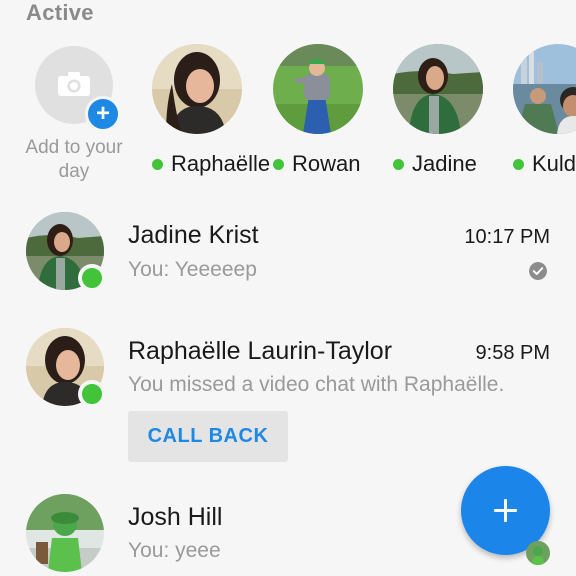  I want to click on active-section-title: Active, so click(60, 12).